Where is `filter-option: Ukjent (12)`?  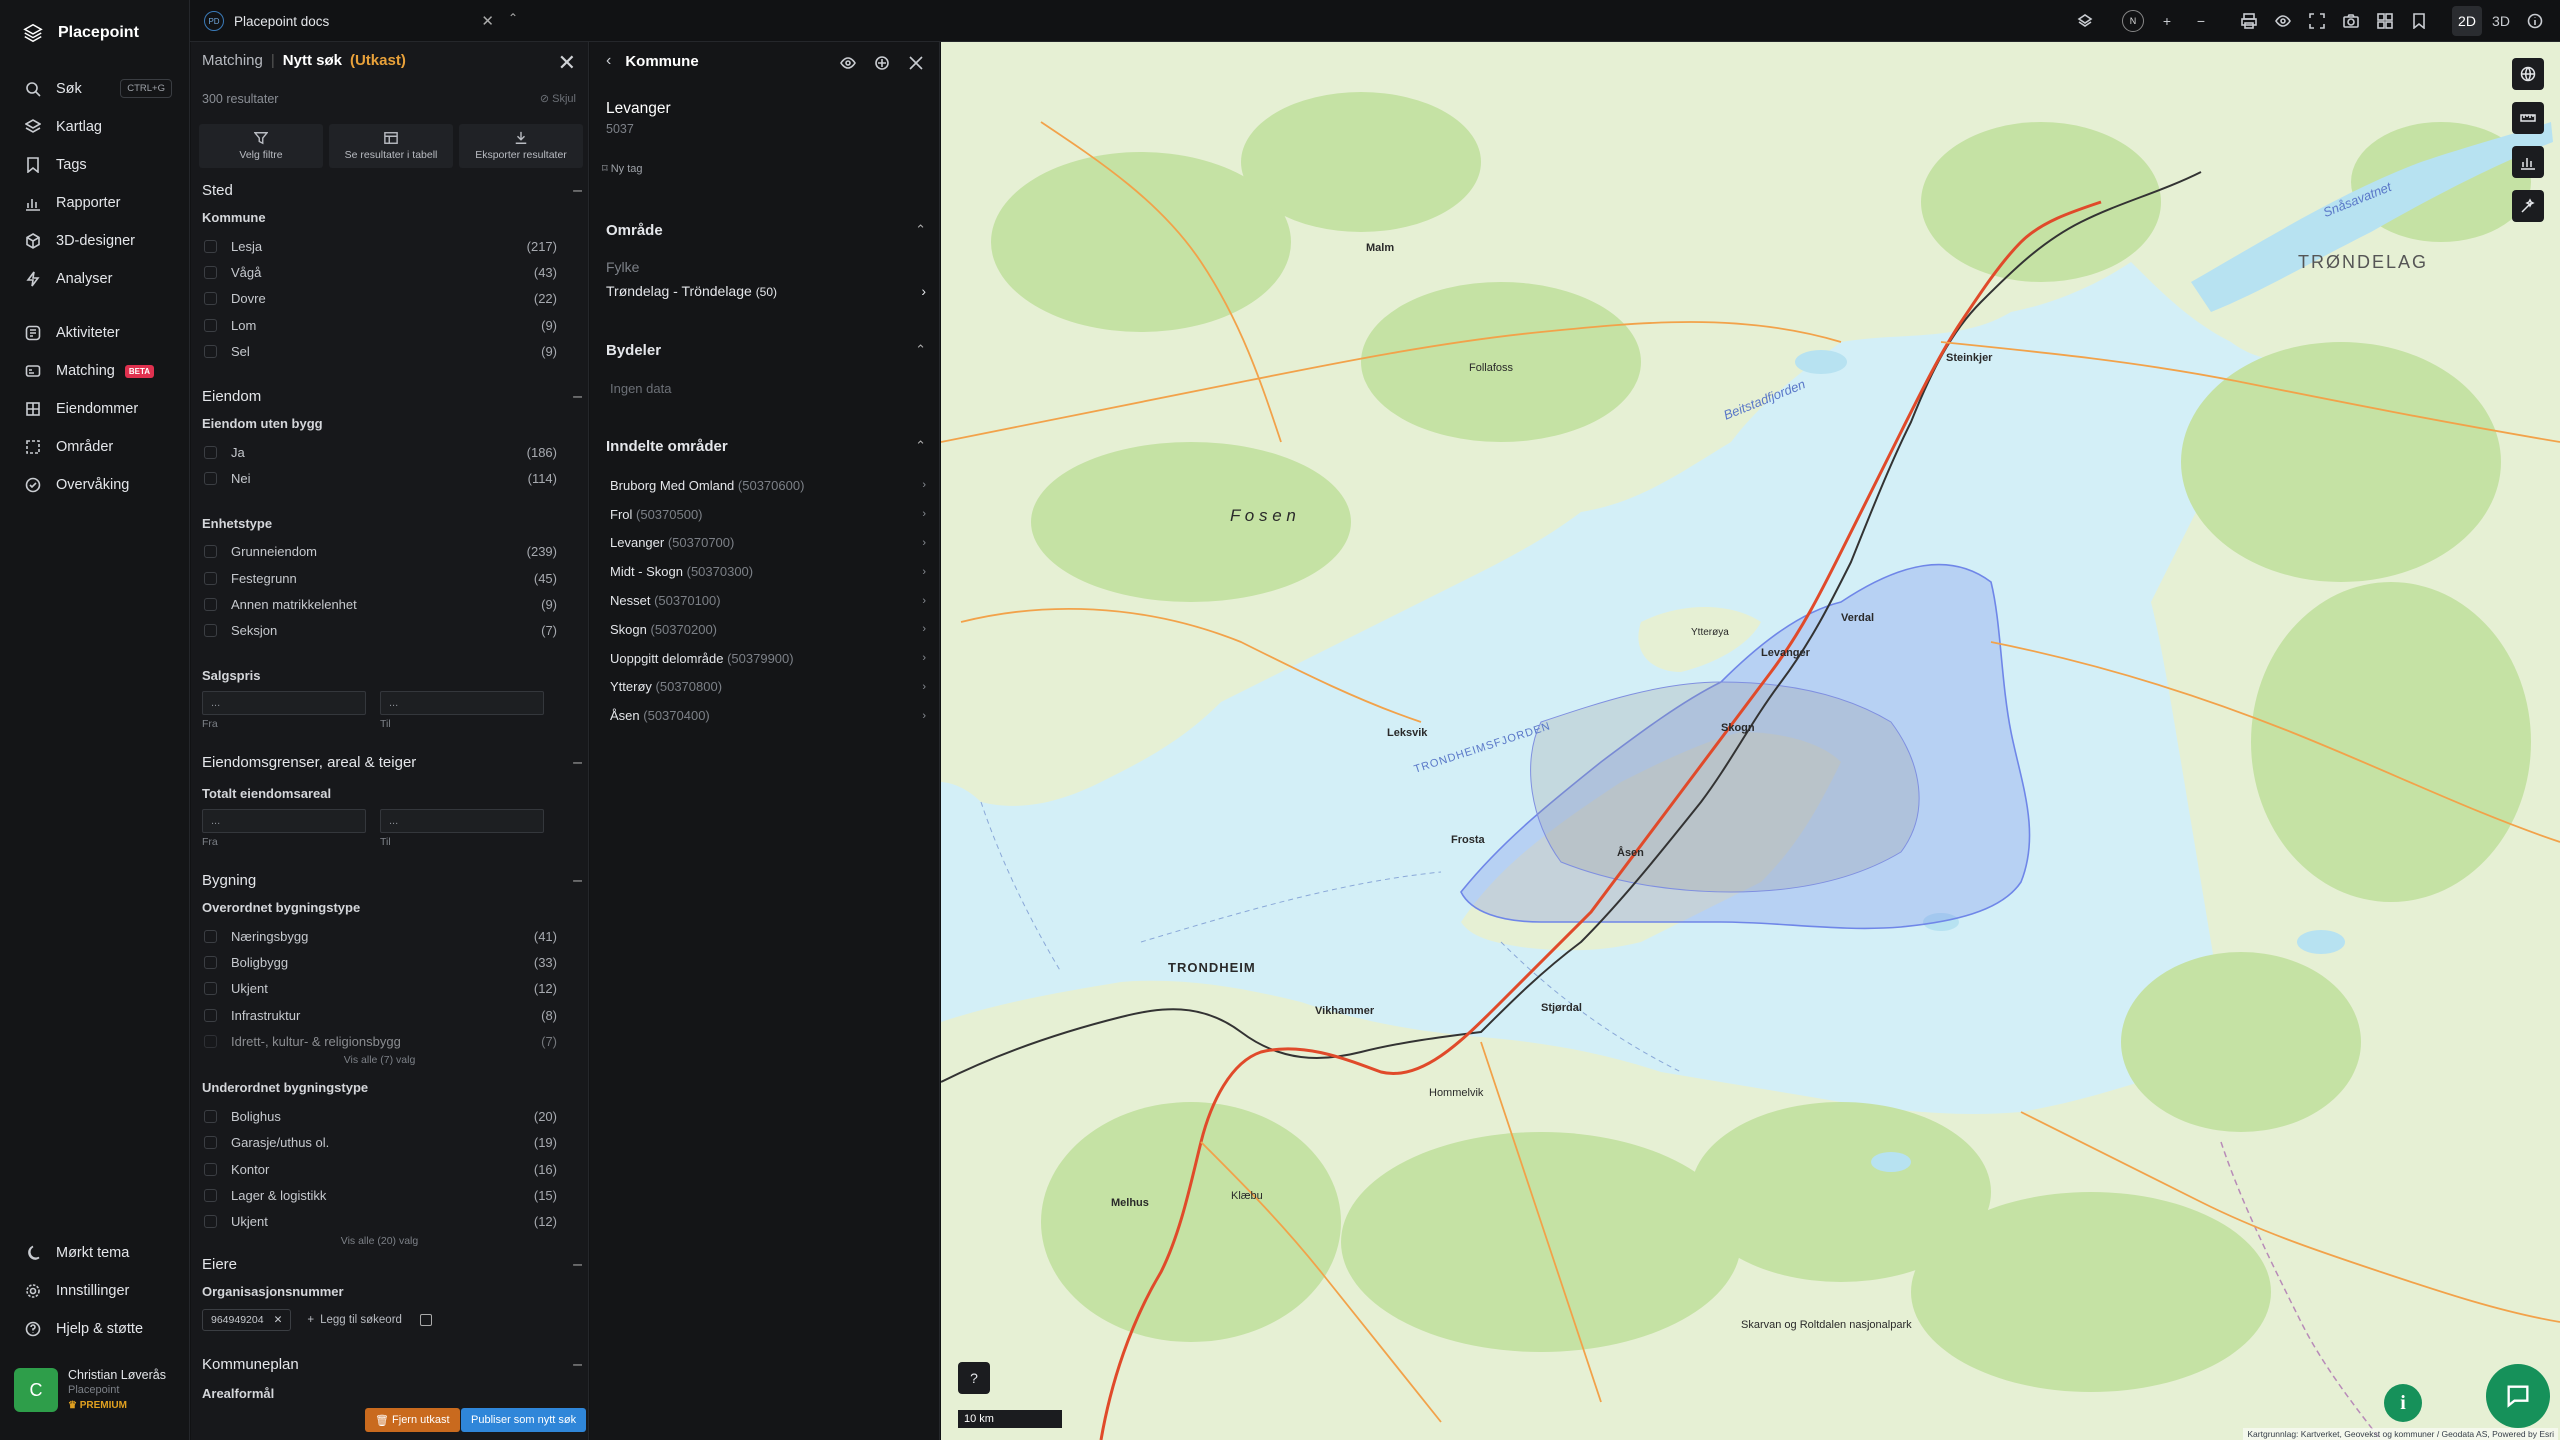 filter-option: Ukjent (12) is located at coordinates (392, 989).